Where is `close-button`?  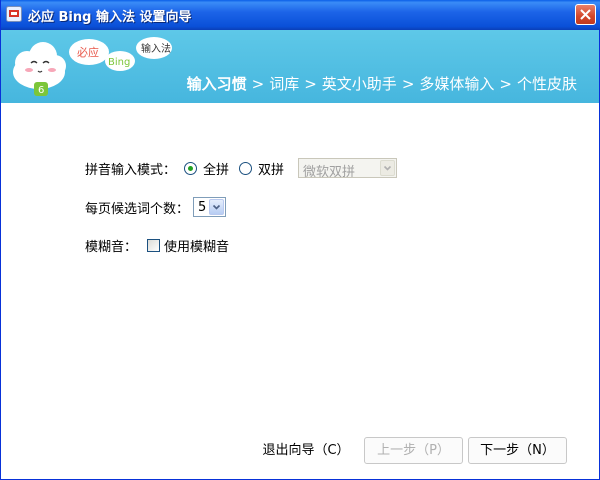
close-button is located at coordinates (585, 14).